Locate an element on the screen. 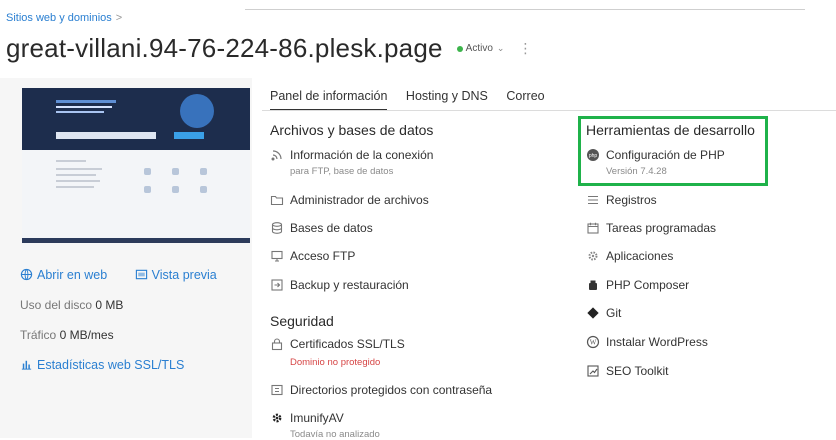 This screenshot has width=836, height=440. tab-hosting-dns: Hosting y DNS is located at coordinates (447, 99).